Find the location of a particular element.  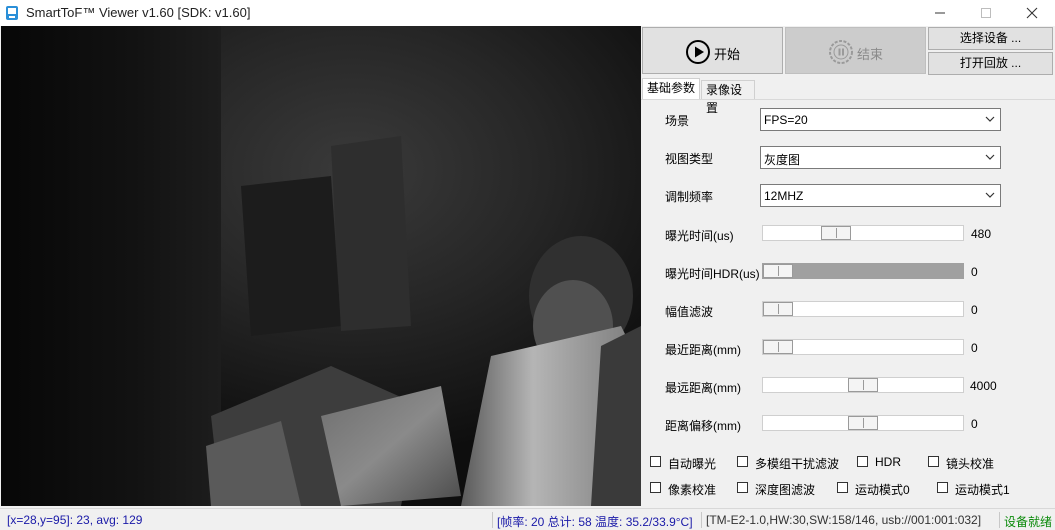

start-button: 开始 is located at coordinates (712, 50).